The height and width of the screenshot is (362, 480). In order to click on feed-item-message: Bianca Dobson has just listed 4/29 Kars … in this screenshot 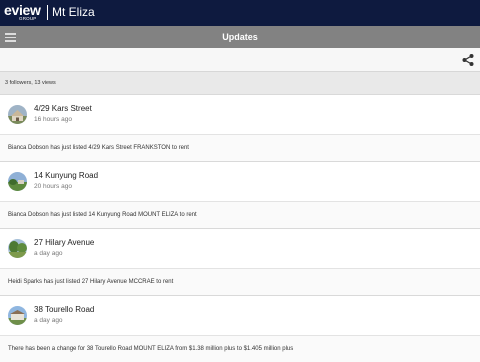, I will do `click(240, 148)`.